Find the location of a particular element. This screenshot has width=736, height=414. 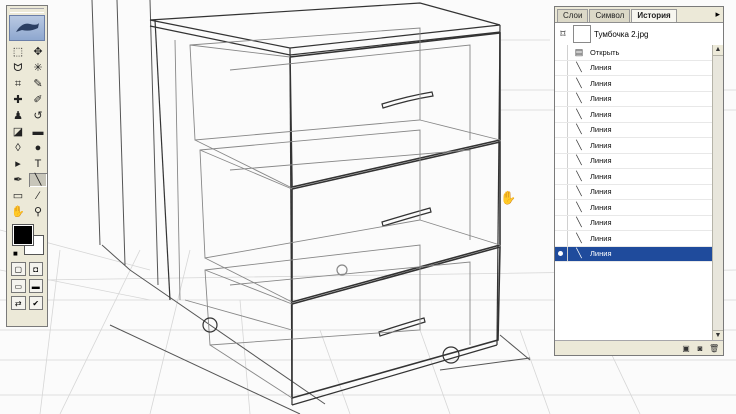

panel-tabs: Слои Символ История ▸ is located at coordinates (639, 15).